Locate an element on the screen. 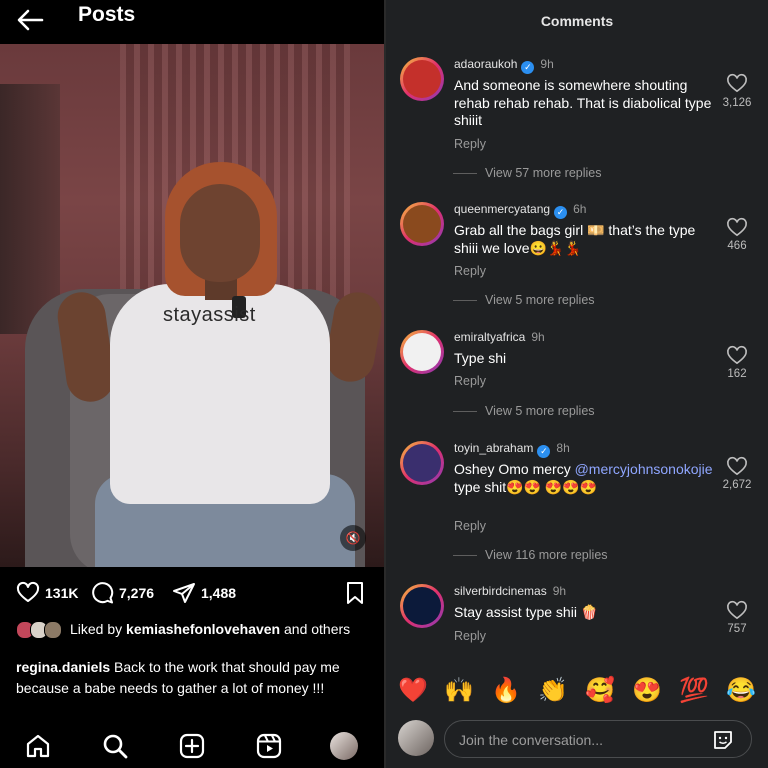  bookmark-icon is located at coordinates (355, 593).